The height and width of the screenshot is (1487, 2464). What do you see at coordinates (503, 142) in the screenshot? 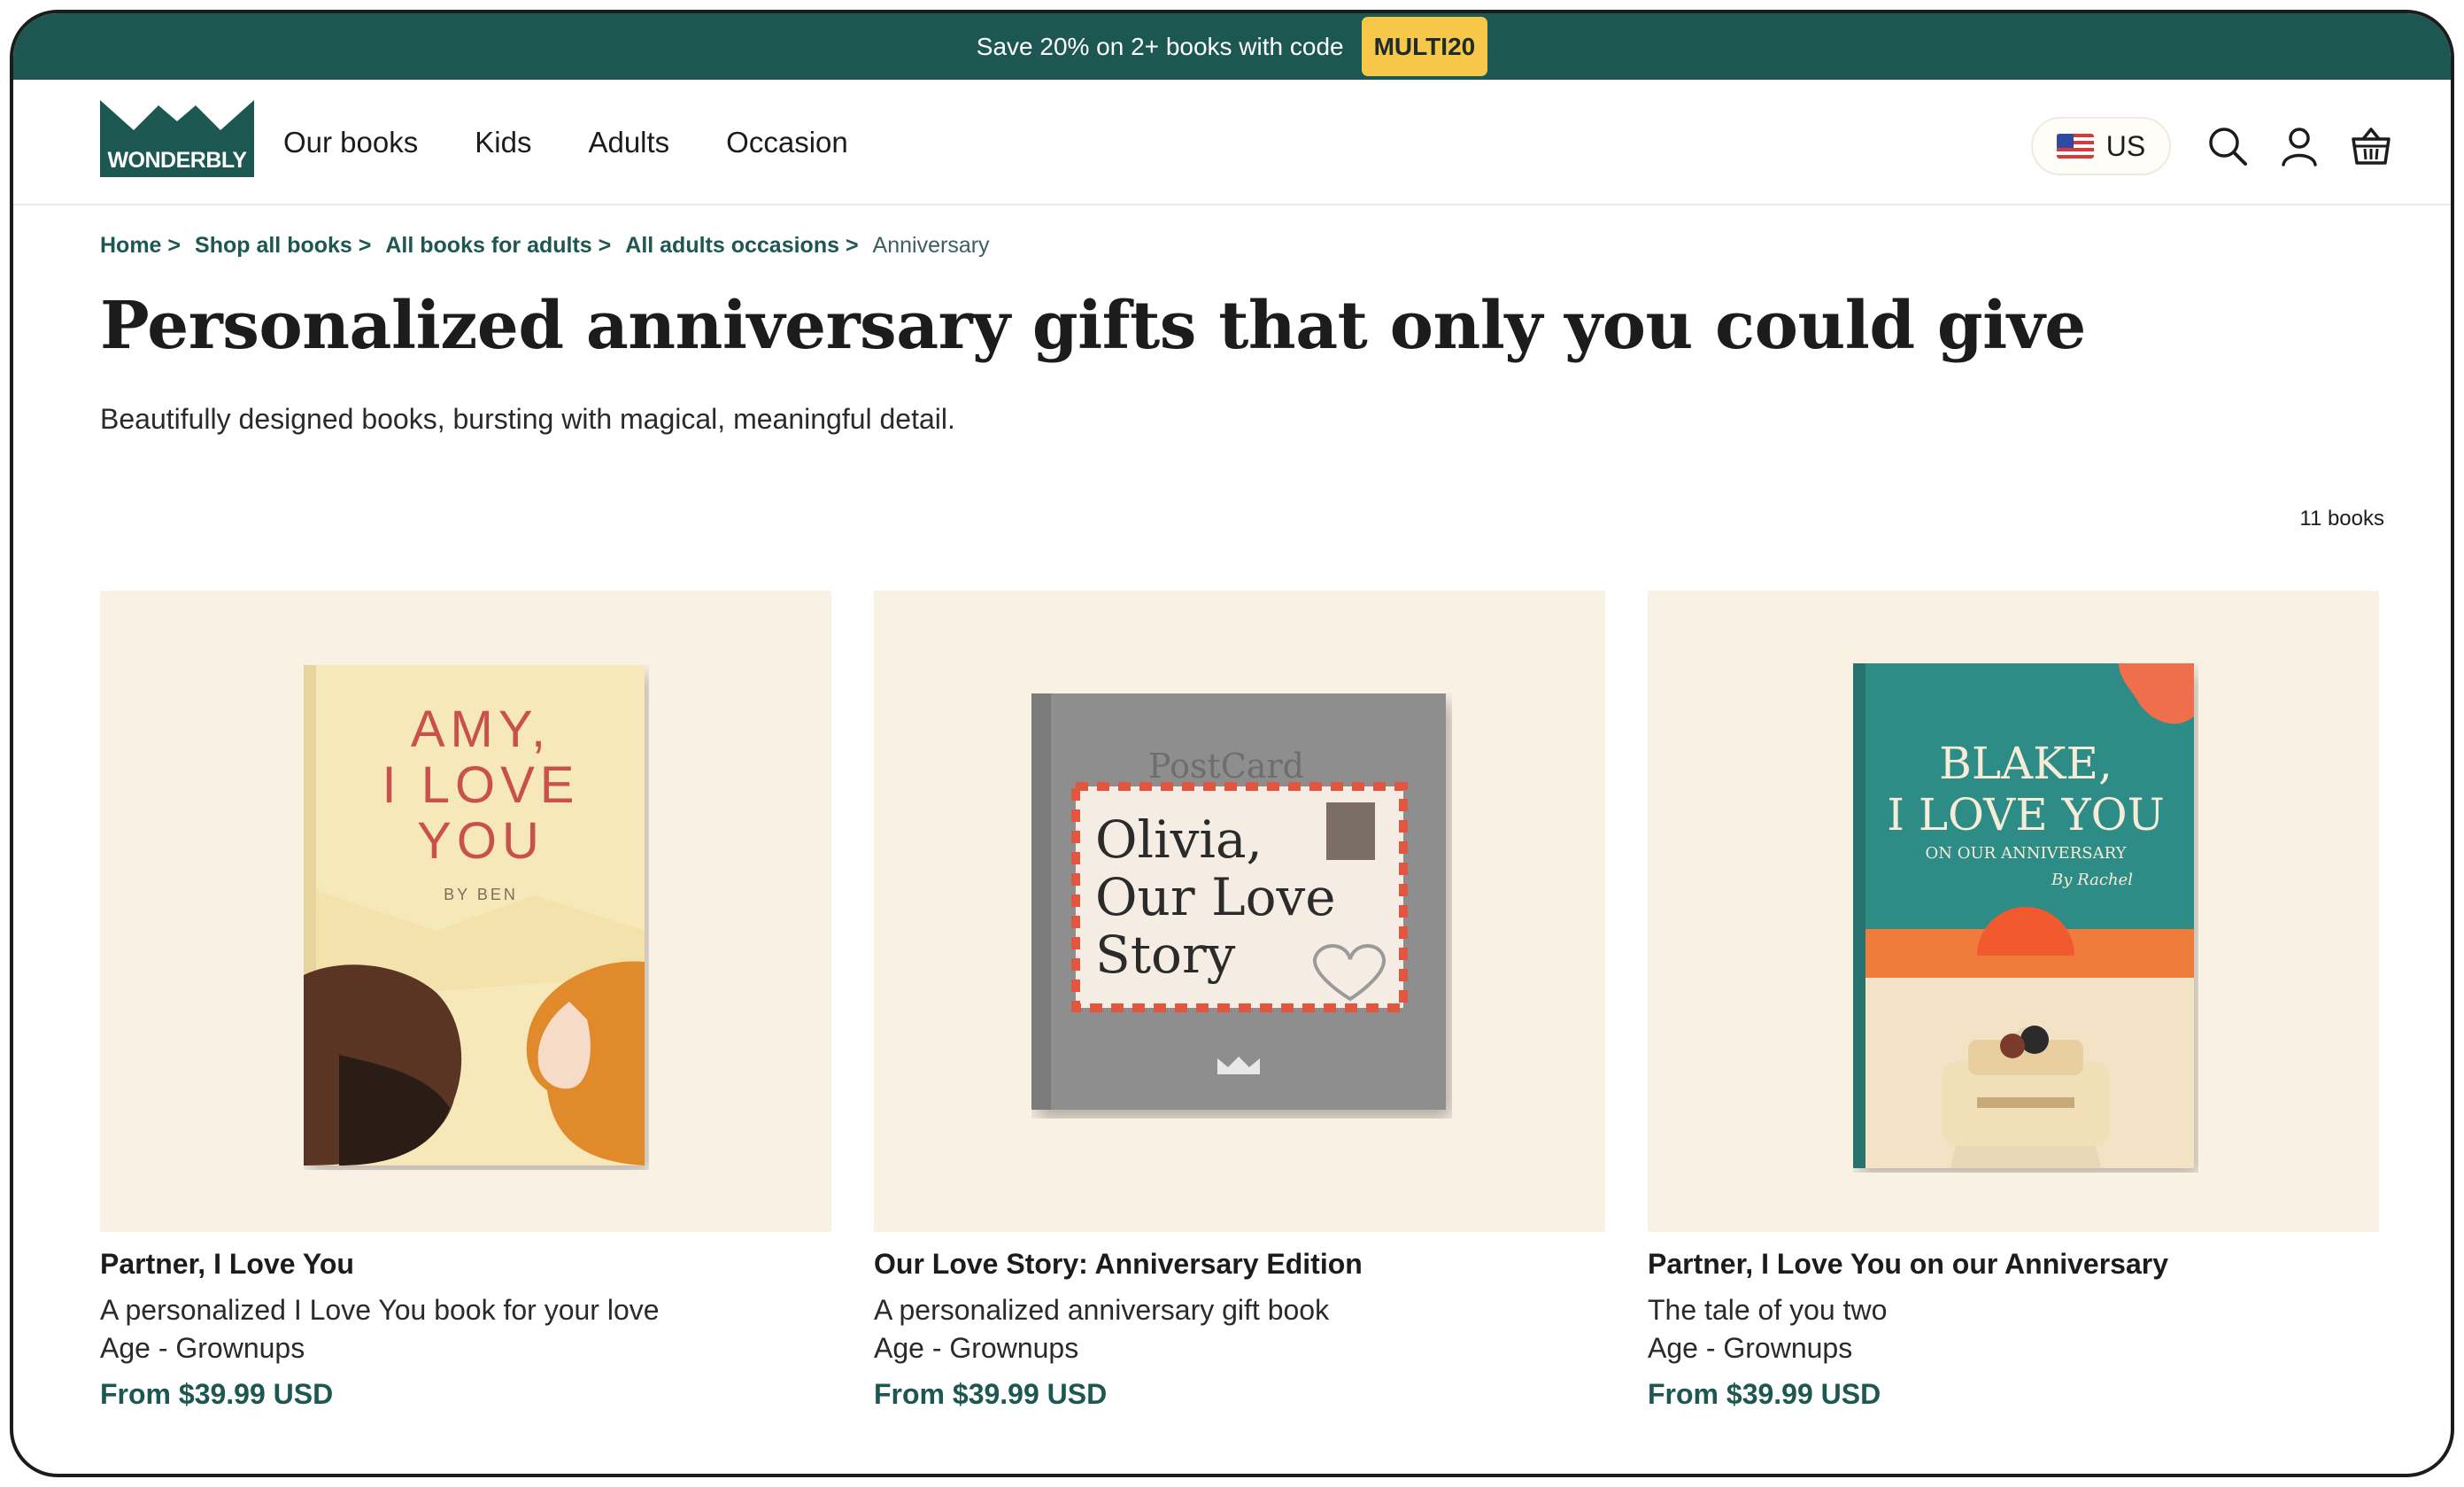
I see `nav-kids: Kids` at bounding box center [503, 142].